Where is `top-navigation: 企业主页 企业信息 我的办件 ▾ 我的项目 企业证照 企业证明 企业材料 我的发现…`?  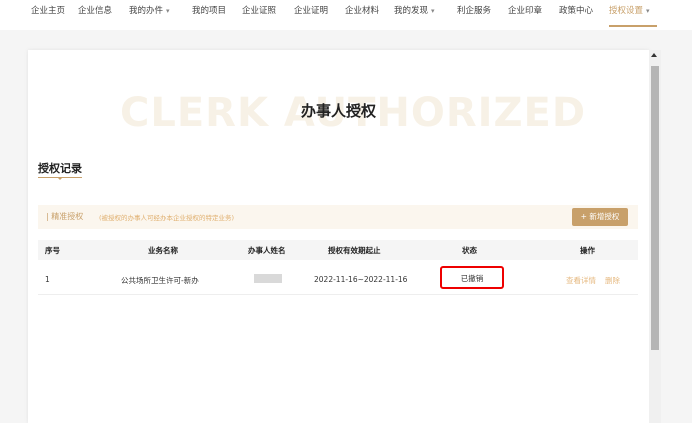
top-navigation: 企业主页 企业信息 我的办件 ▾ 我的项目 企业证照 企业证明 企业材料 我的发现… is located at coordinates (346, 15).